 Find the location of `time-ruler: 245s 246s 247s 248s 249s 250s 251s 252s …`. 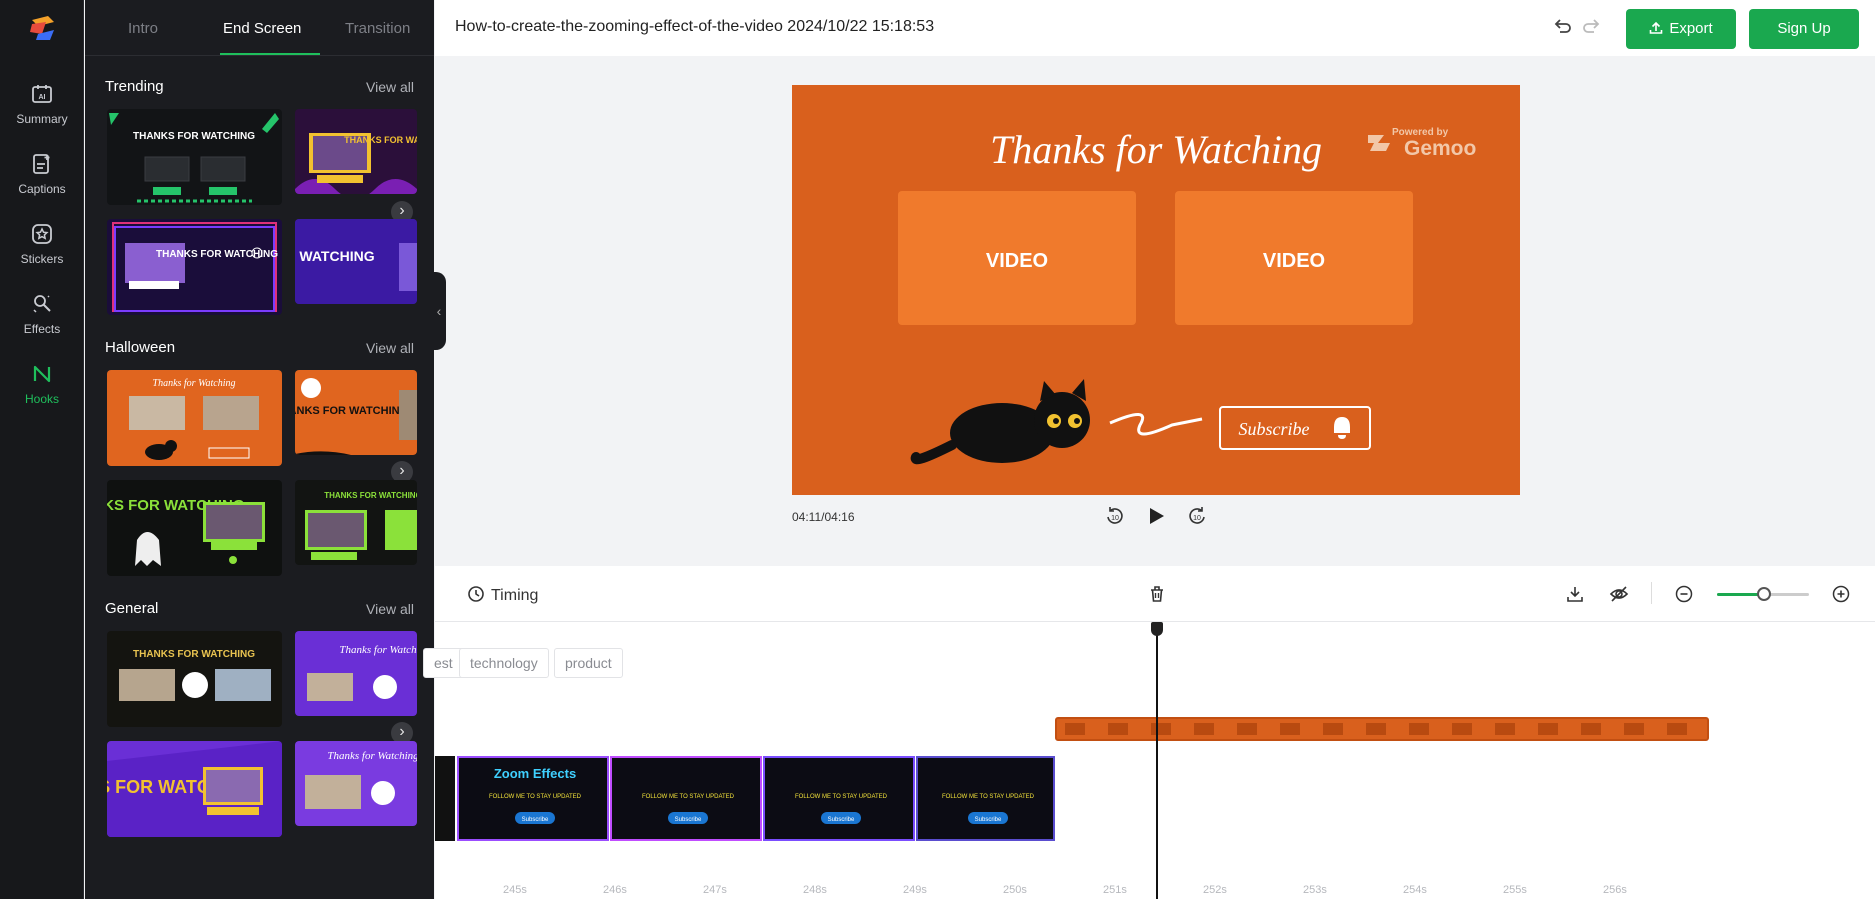

time-ruler: 245s 246s 247s 248s 249s 250s 251s 252s … is located at coordinates (1155, 890).